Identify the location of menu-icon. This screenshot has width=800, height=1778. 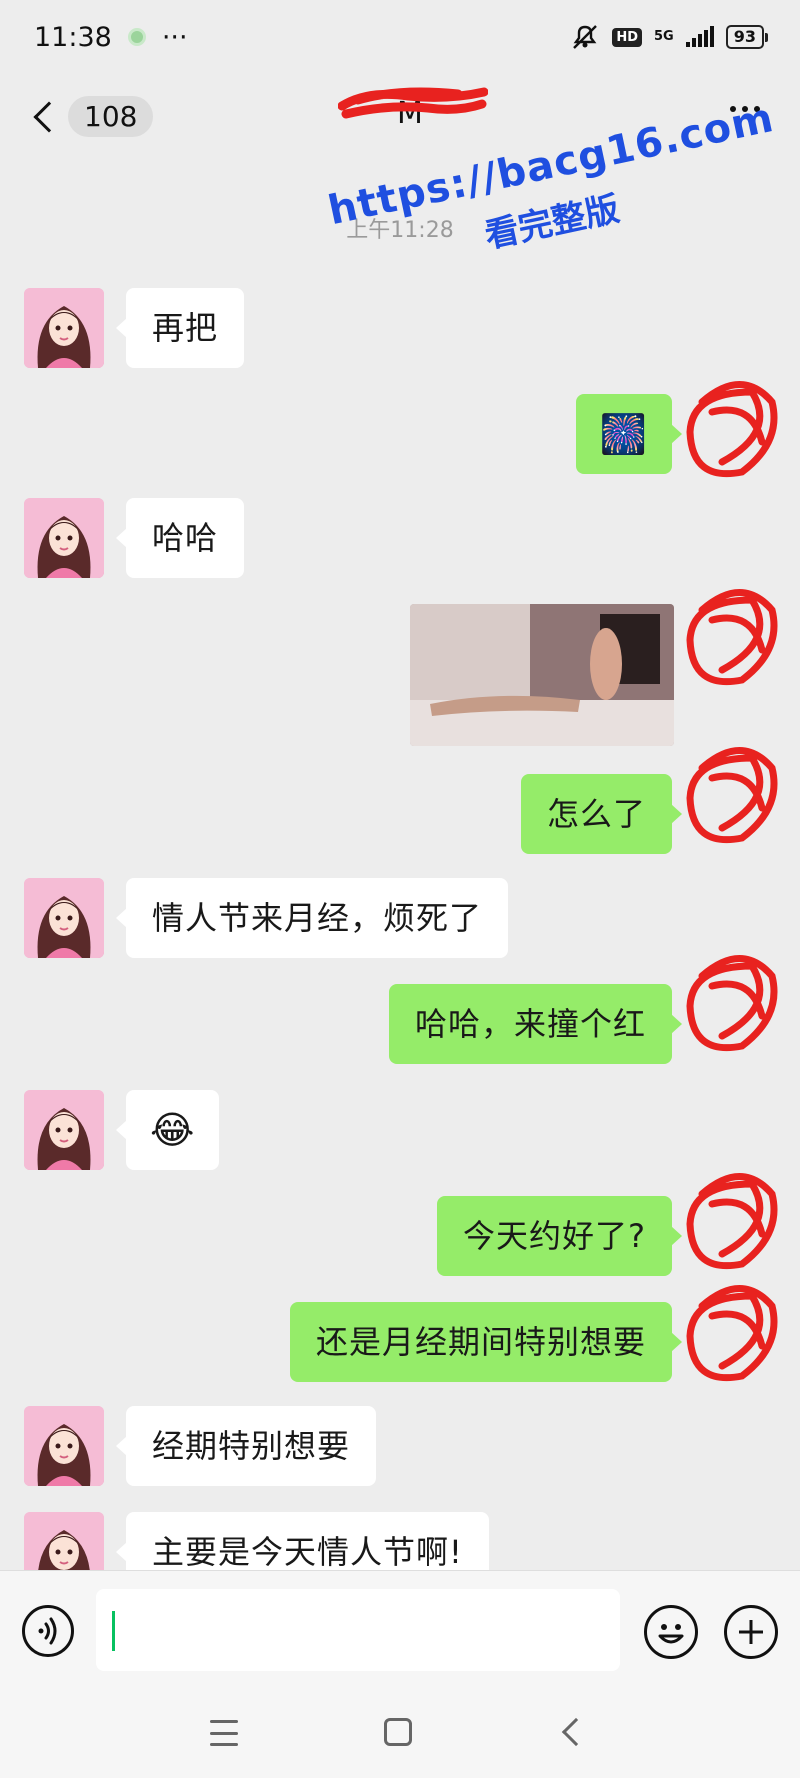
(224, 1733).